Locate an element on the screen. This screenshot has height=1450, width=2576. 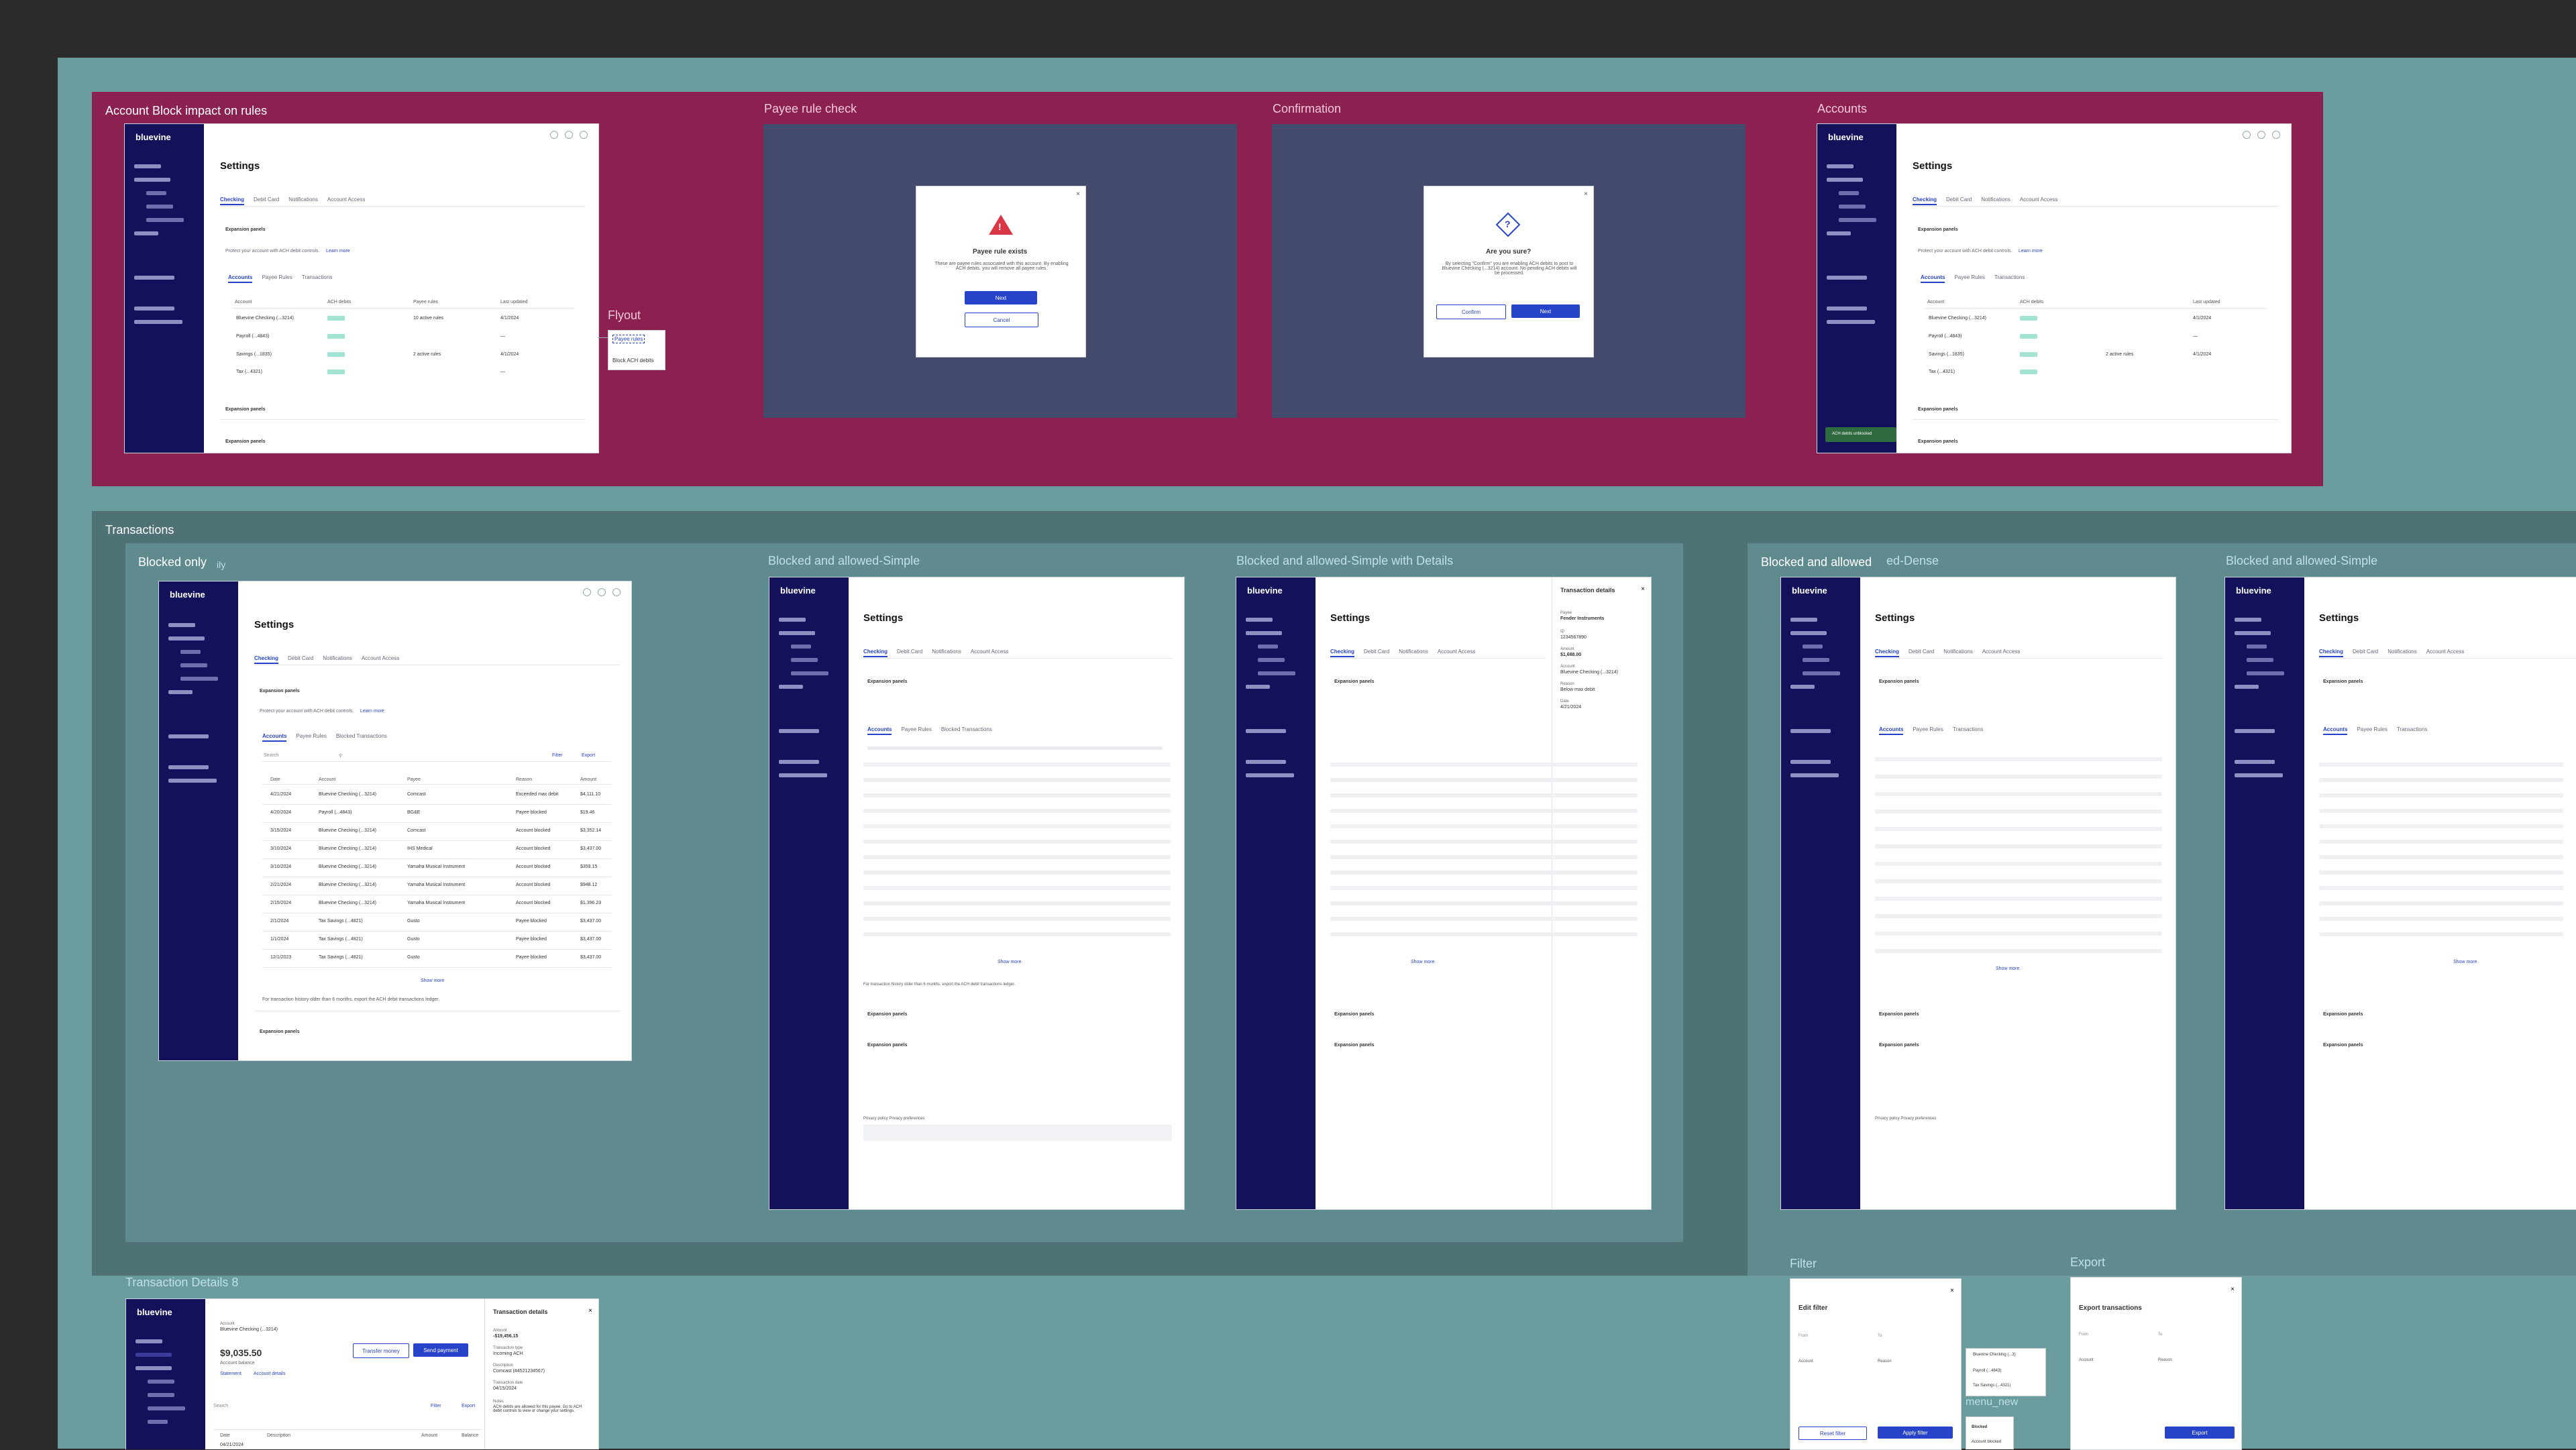
reset-filter-button: Reset filter is located at coordinates (1833, 1433).